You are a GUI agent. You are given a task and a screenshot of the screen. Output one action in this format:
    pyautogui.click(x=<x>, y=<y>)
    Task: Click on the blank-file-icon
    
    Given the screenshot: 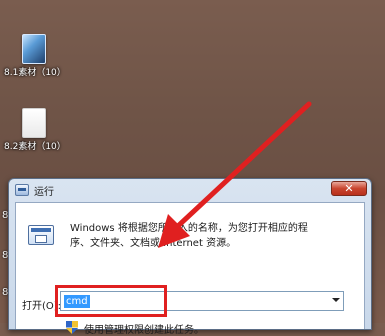 What is the action you would take?
    pyautogui.click(x=34, y=123)
    